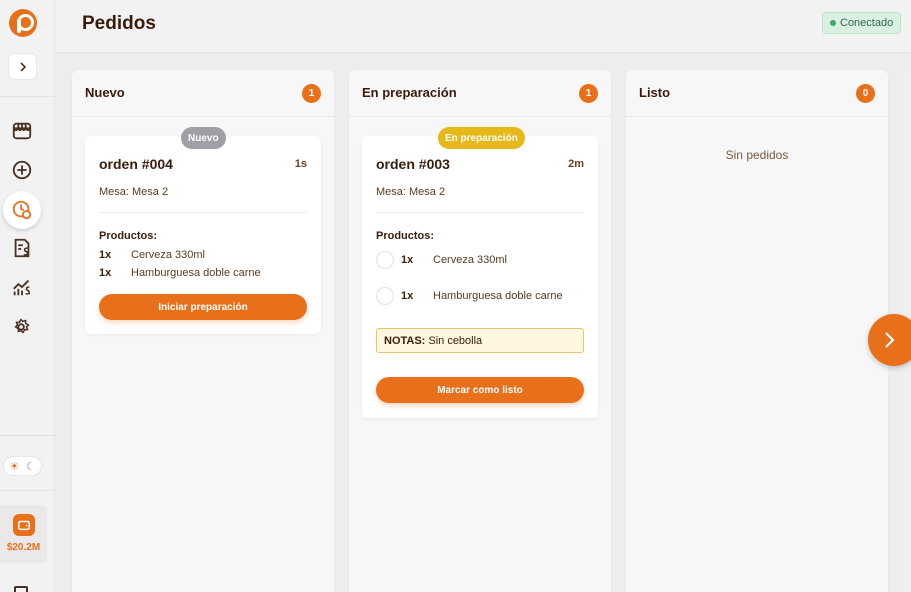 The height and width of the screenshot is (592, 911). I want to click on settings-icon, so click(22, 326).